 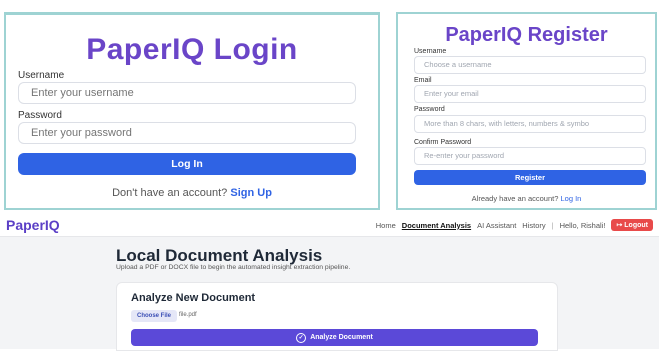 I want to click on signup-prompt-text: Don't have an account?, so click(x=170, y=193).